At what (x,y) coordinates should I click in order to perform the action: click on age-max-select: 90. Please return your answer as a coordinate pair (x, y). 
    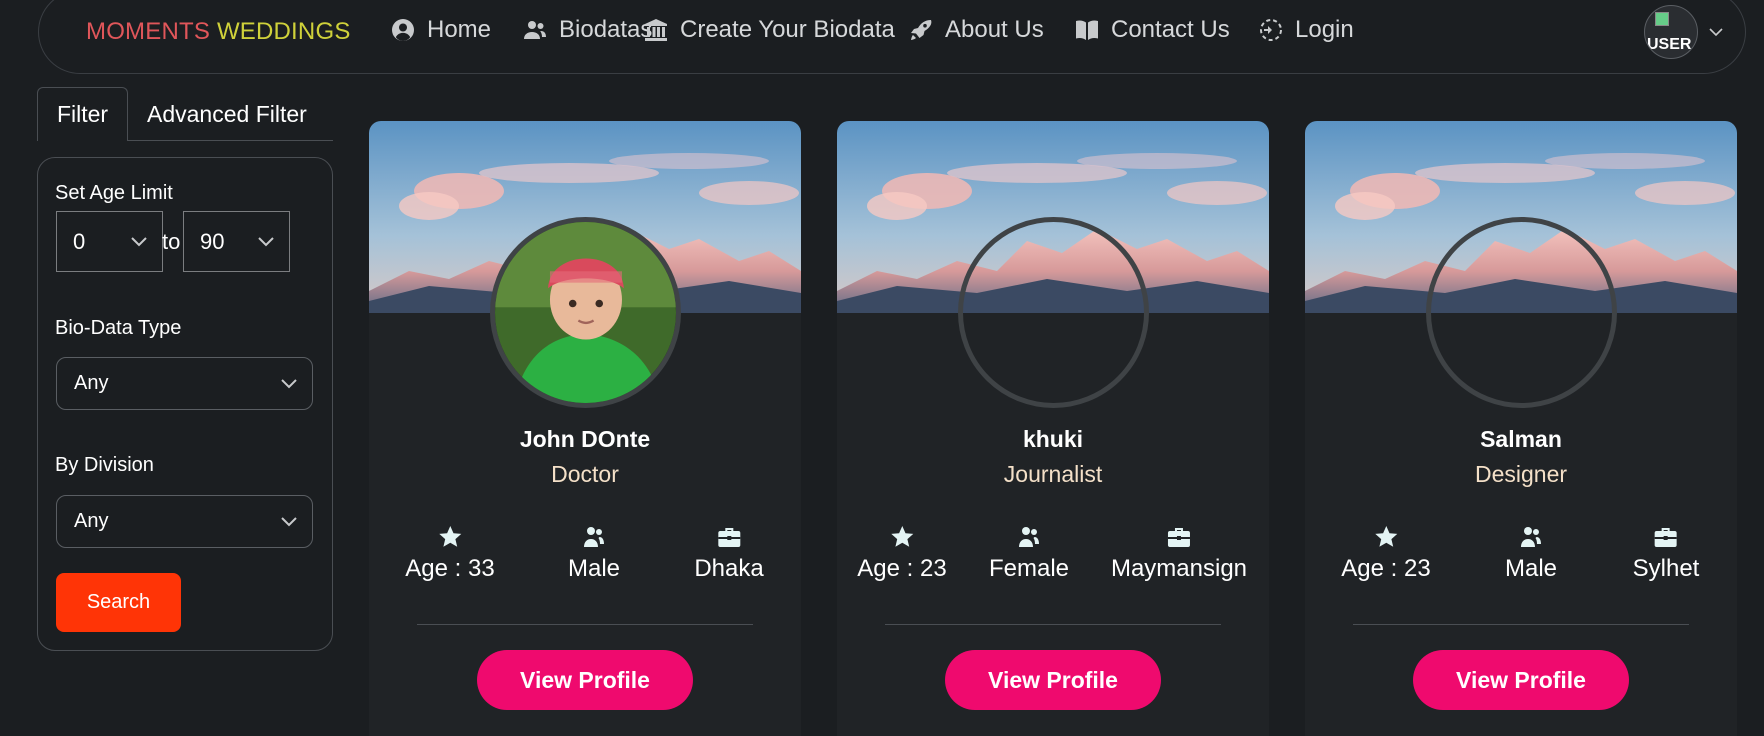
    Looking at the image, I should click on (236, 241).